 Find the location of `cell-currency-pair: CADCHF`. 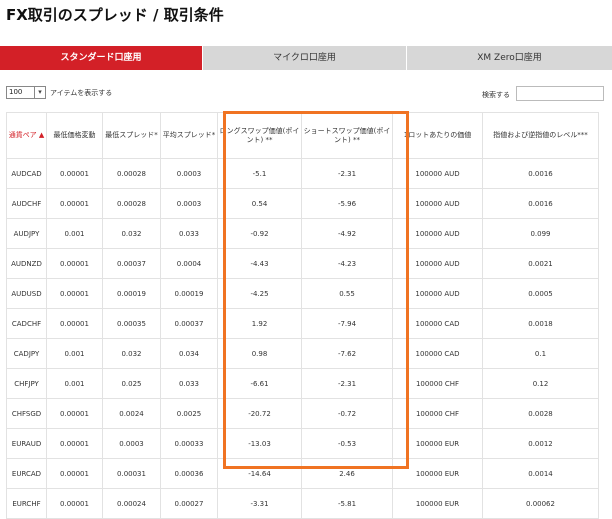

cell-currency-pair: CADCHF is located at coordinates (26, 323).